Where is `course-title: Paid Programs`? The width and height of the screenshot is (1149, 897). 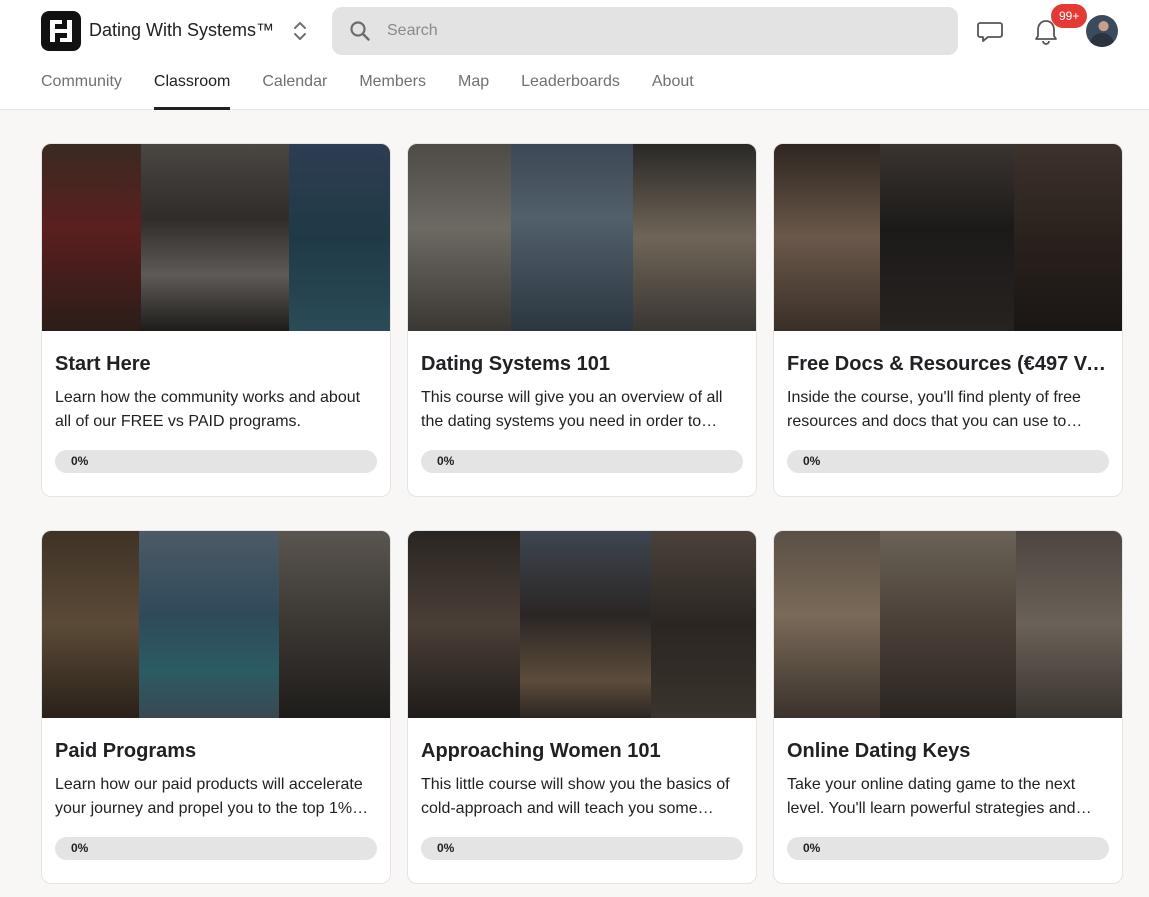
course-title: Paid Programs is located at coordinates (126, 751).